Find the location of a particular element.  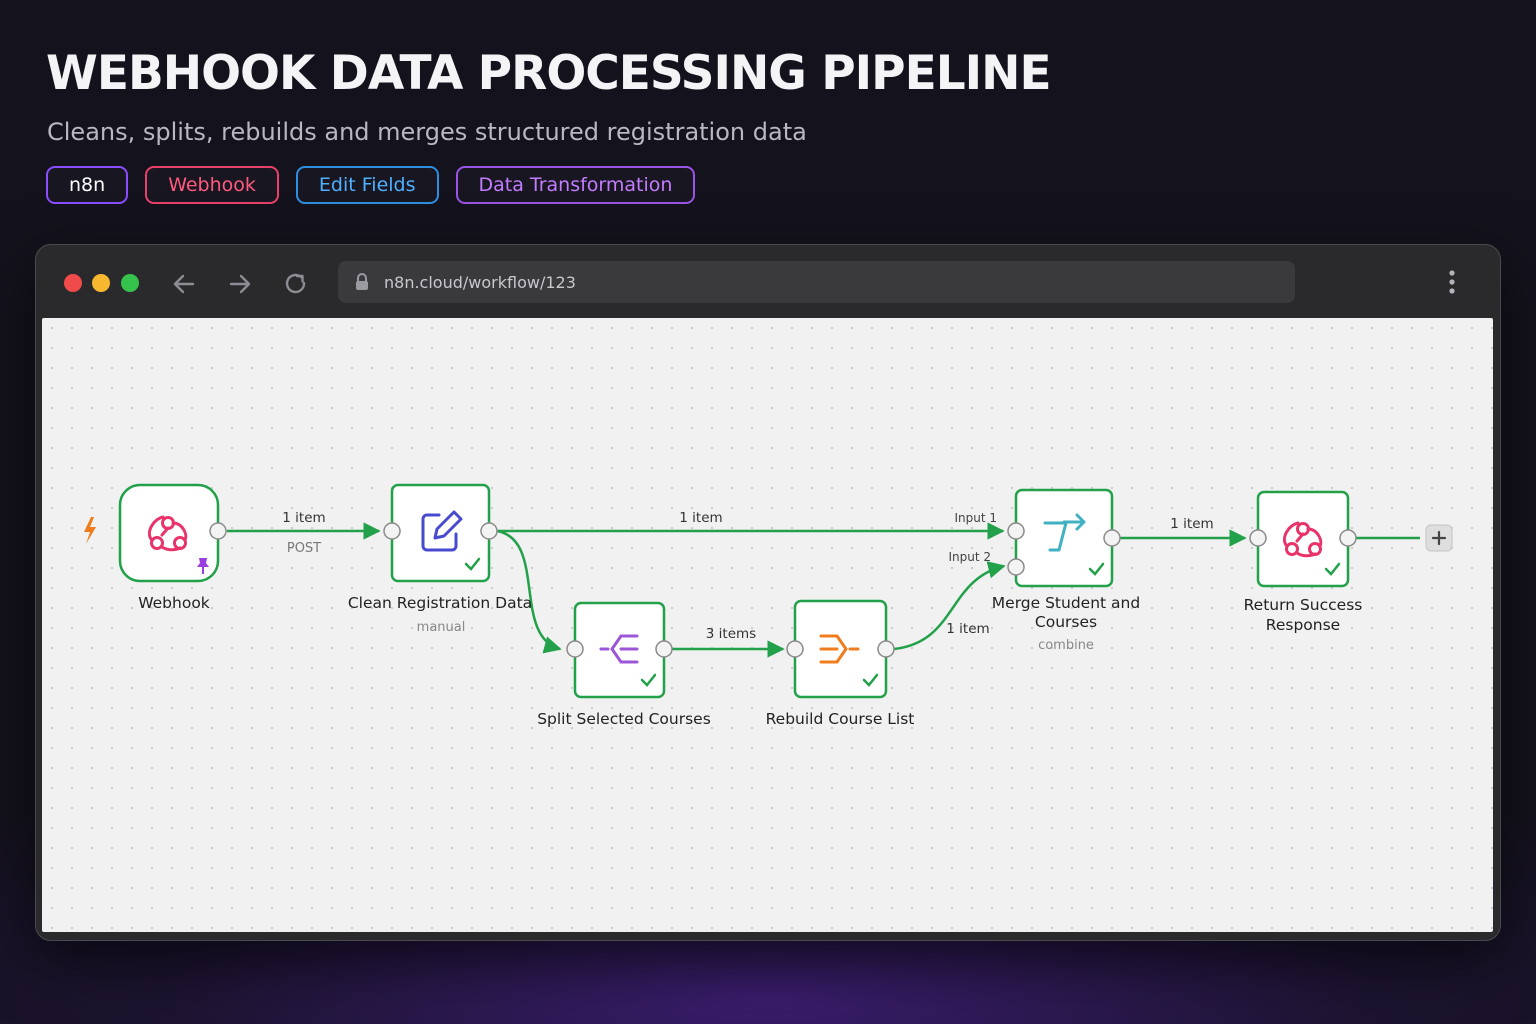

reload-icon is located at coordinates (295, 283).